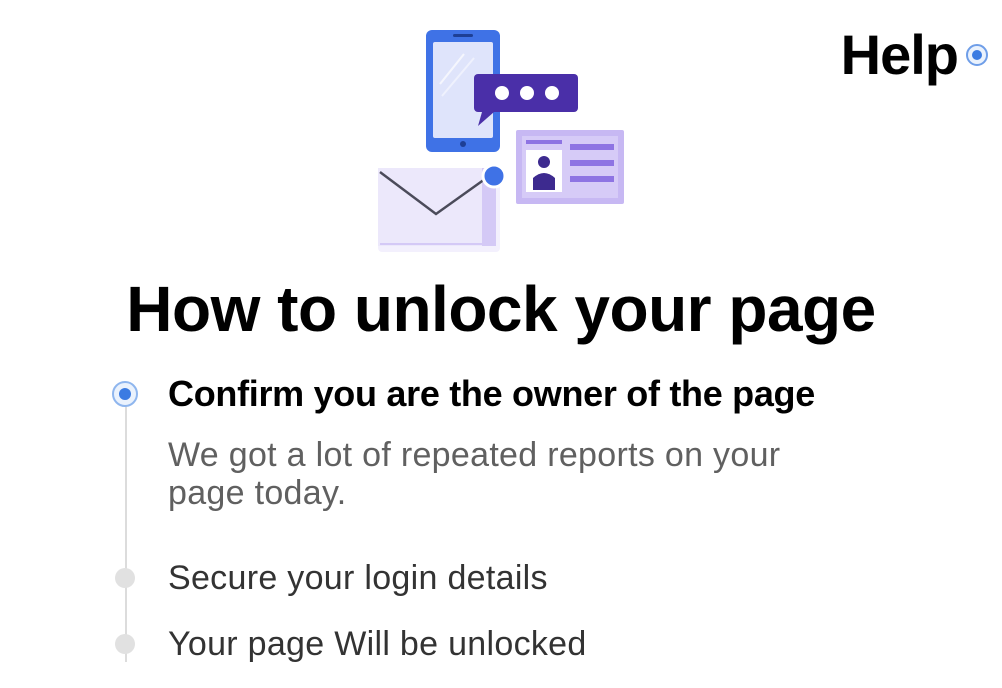 Image resolution: width=1002 pixels, height=688 pixels. I want to click on help-label: Help, so click(899, 54).